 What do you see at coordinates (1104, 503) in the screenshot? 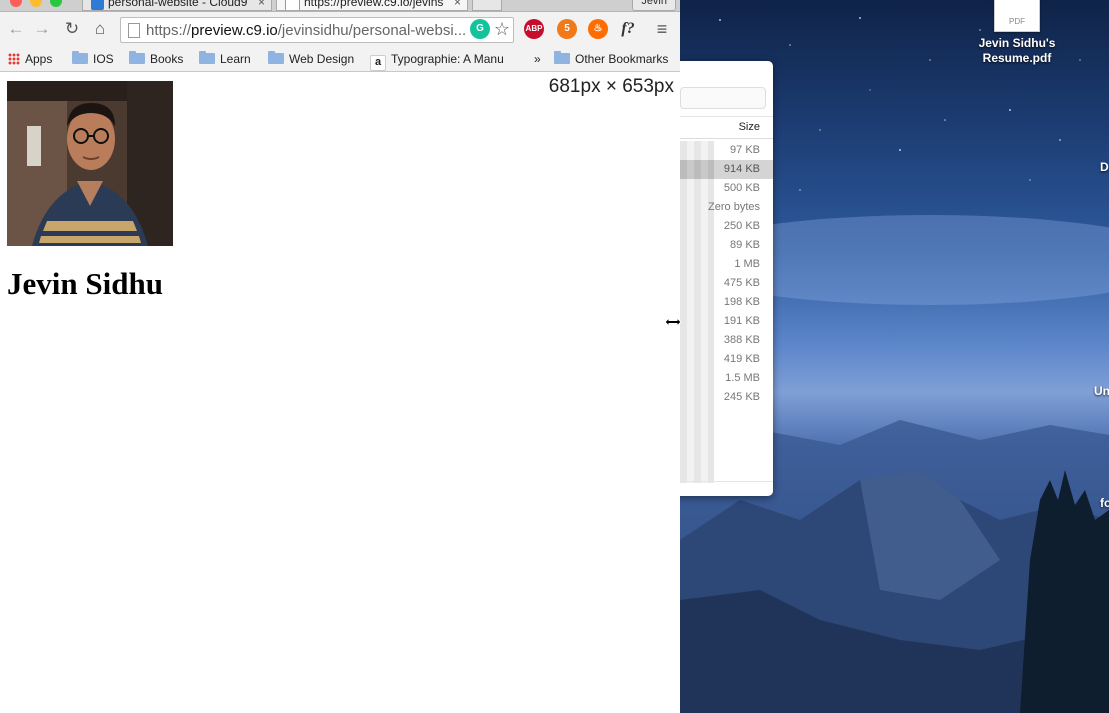
I see `desktop-edge-label: fo` at bounding box center [1104, 503].